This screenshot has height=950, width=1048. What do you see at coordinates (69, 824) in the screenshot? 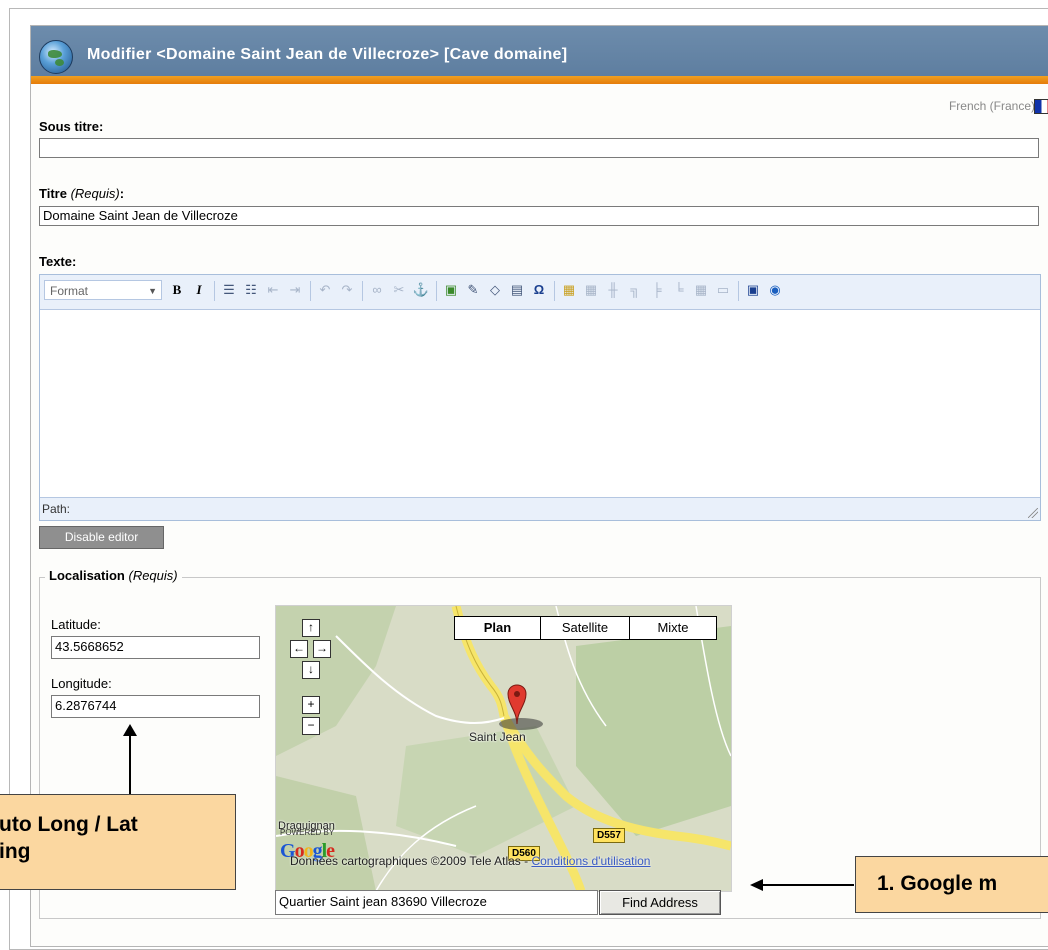
I see `callout-left-line1: uto Long / Lat` at bounding box center [69, 824].